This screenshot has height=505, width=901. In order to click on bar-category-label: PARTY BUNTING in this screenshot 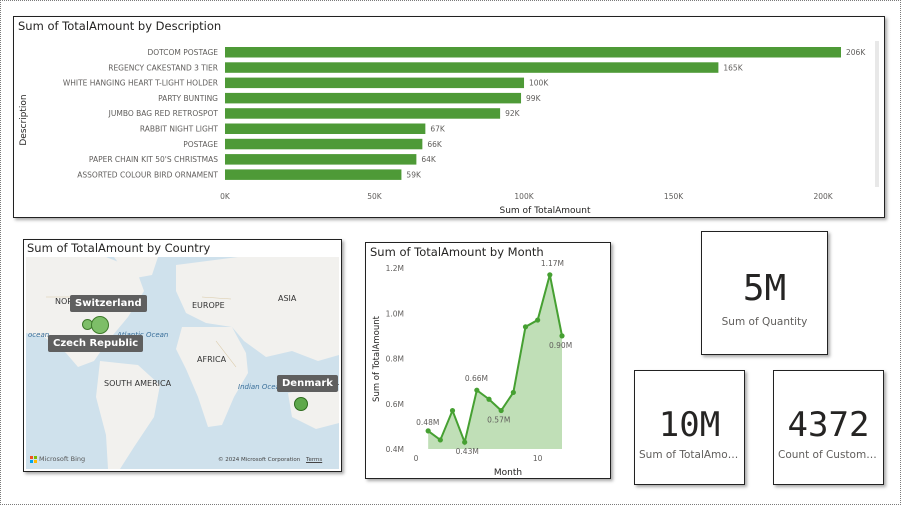, I will do `click(188, 98)`.